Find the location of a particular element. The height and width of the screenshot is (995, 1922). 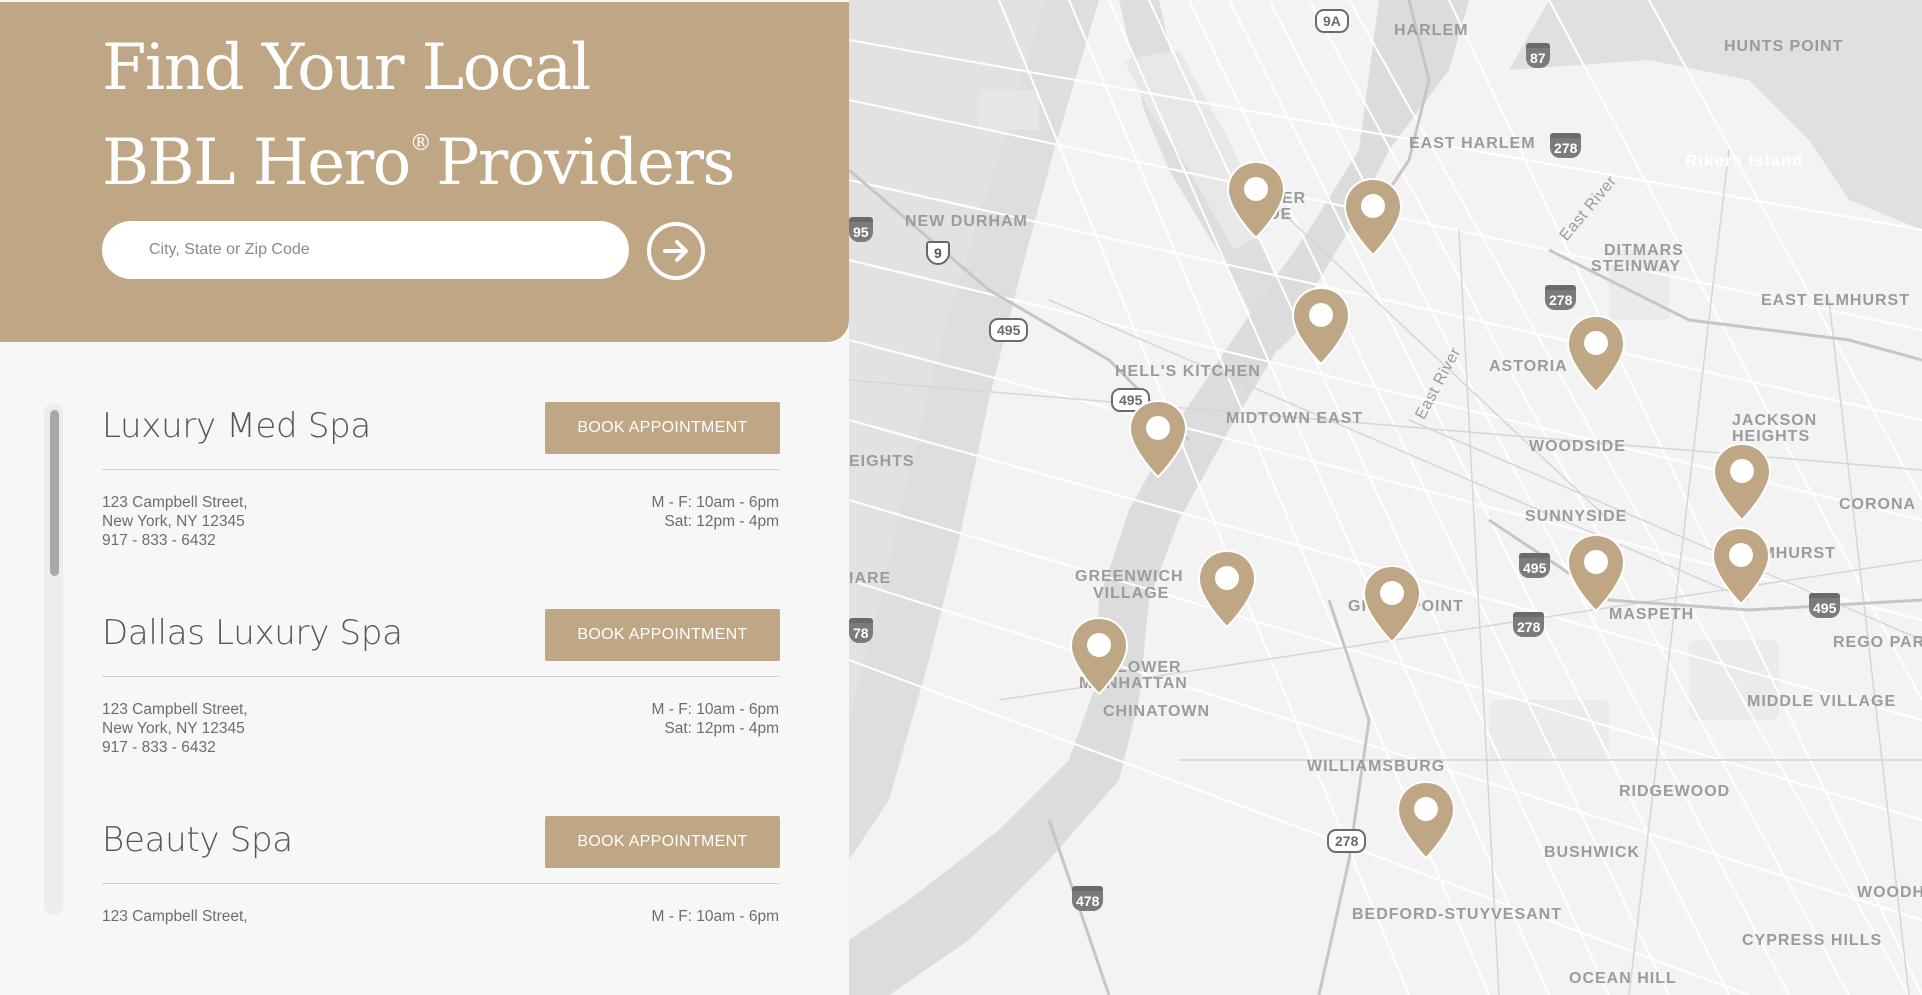

map-label: BEDFORD-STUYVESANT is located at coordinates (1457, 914).